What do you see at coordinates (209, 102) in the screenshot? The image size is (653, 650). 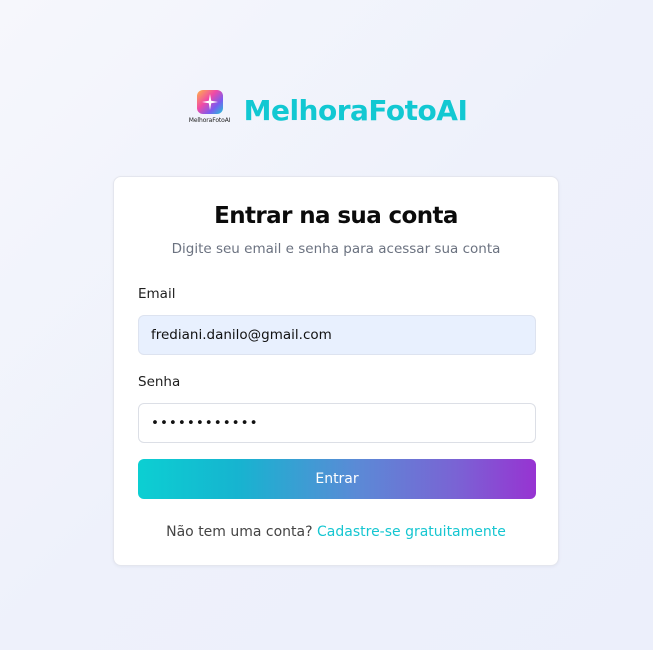 I see `sparkle-photo-icon` at bounding box center [209, 102].